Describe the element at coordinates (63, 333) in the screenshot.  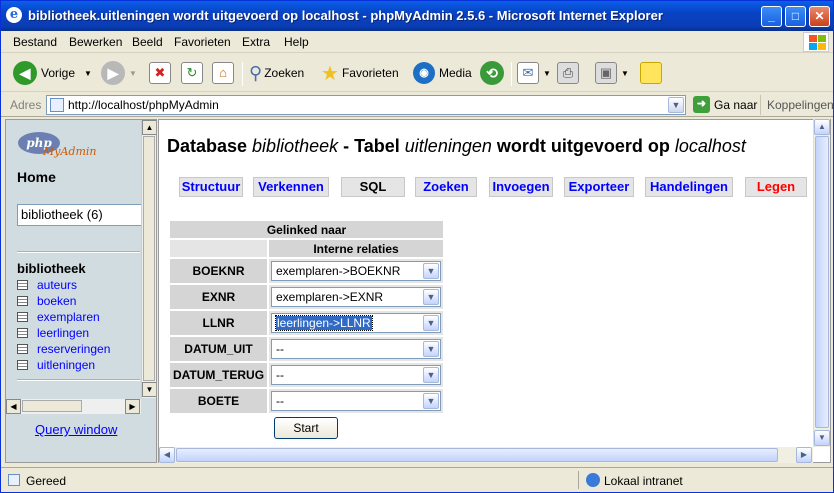
I see `table-link-leerlingen: leerlingen` at that location.